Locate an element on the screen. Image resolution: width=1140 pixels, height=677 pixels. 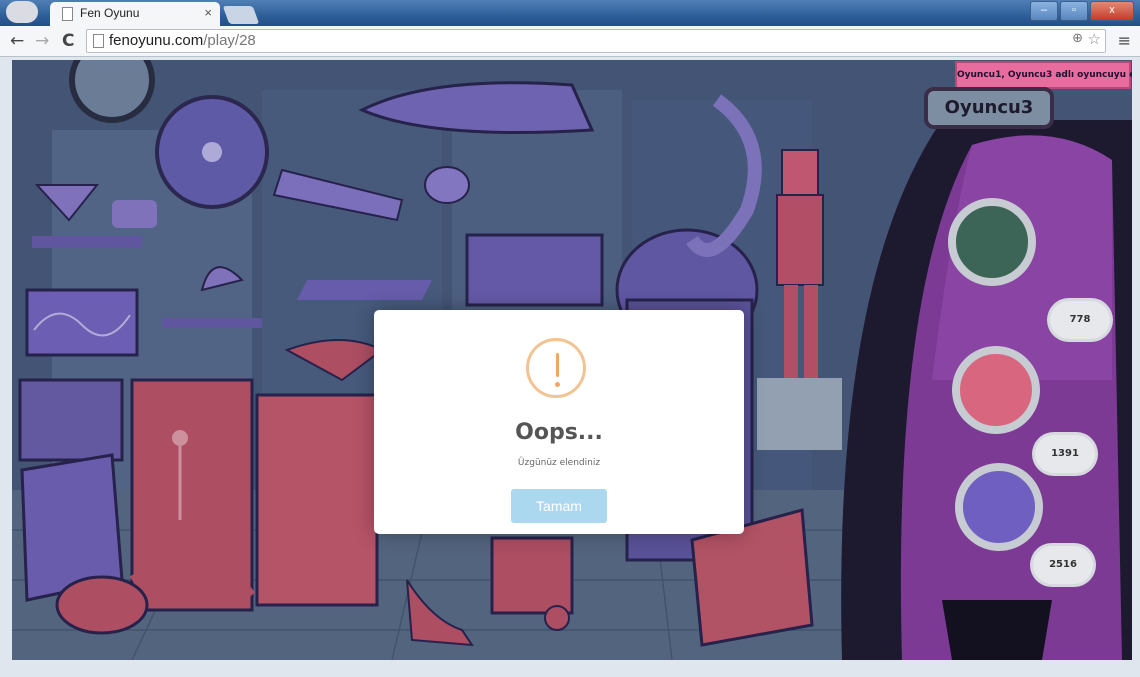
new-tab-button is located at coordinates (241, 15).